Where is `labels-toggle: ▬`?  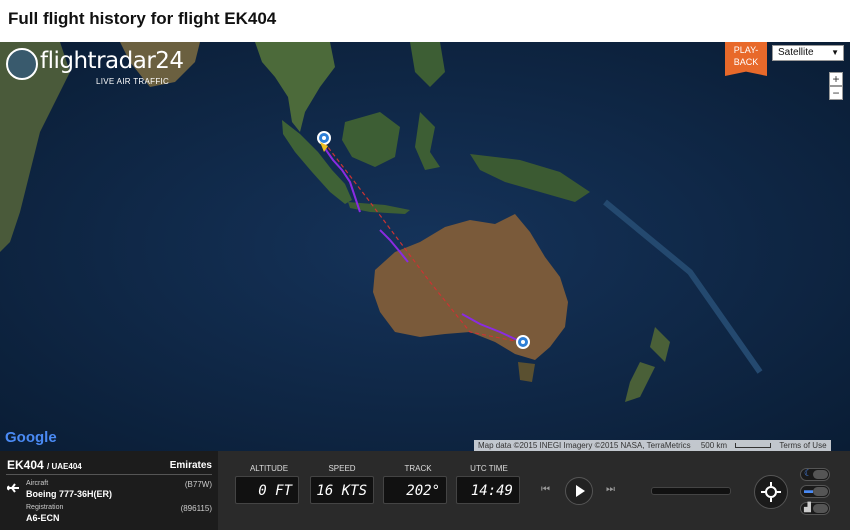 labels-toggle: ▬ is located at coordinates (815, 491).